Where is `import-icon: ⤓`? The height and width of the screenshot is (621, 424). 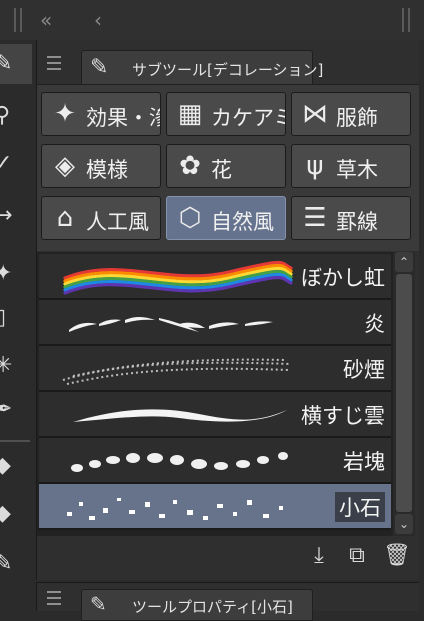 import-icon: ⤓ is located at coordinates (319, 556).